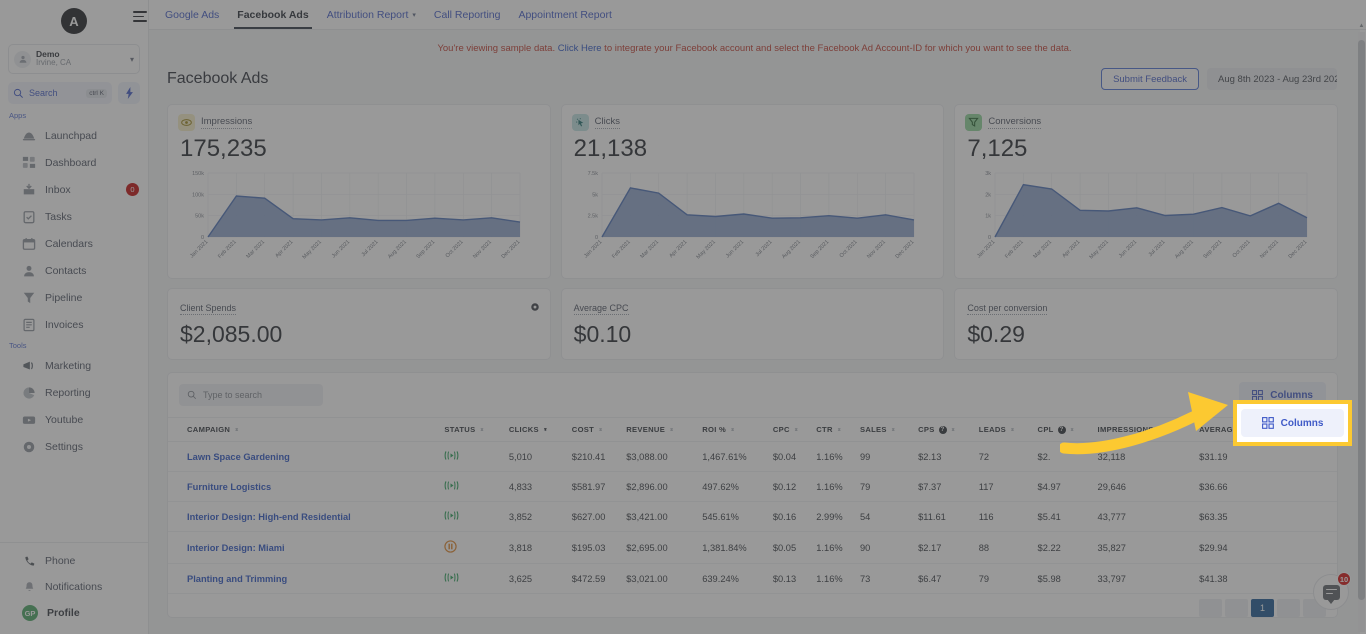 Image resolution: width=1366 pixels, height=634 pixels. What do you see at coordinates (1332, 591) in the screenshot?
I see `chat-widget-button: 10` at bounding box center [1332, 591].